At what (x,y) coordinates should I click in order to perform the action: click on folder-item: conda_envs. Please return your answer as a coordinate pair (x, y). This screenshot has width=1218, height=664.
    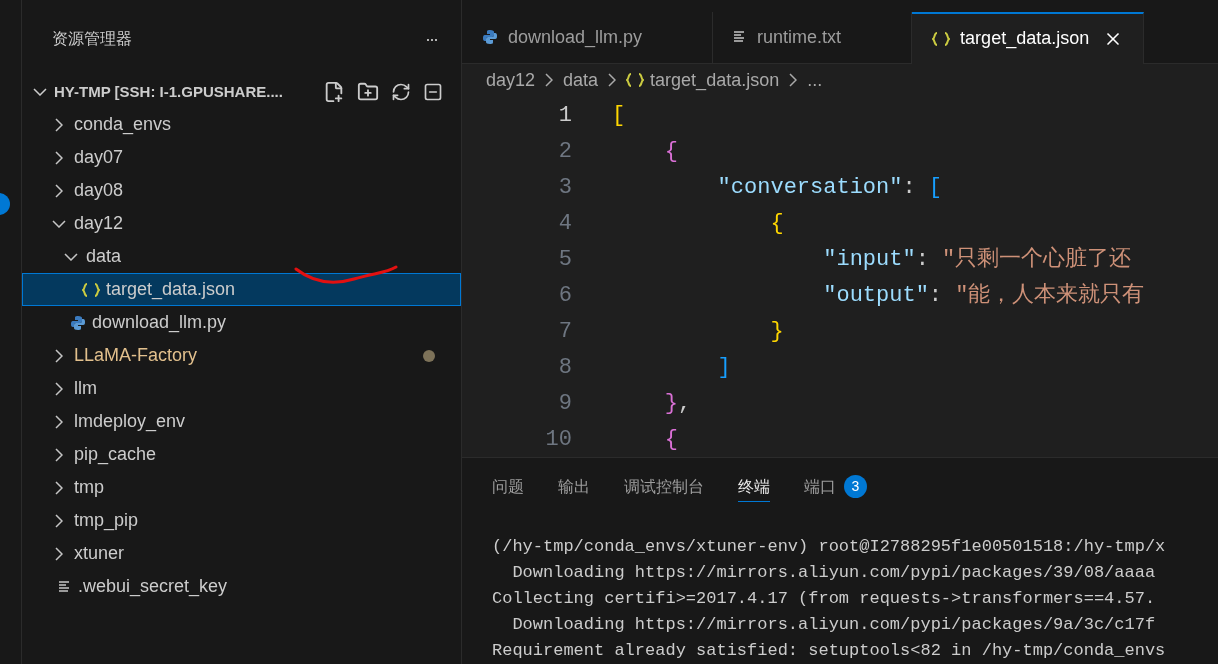
    Looking at the image, I should click on (241, 124).